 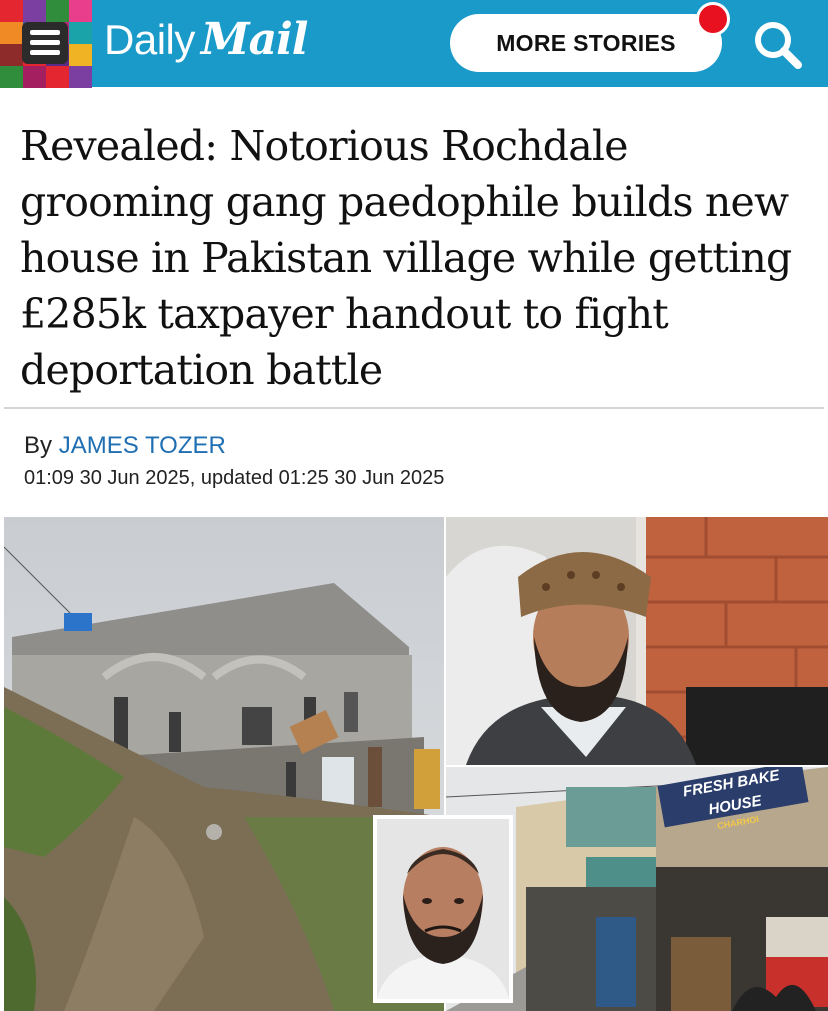 I want to click on mugshot-photo, so click(x=443, y=909).